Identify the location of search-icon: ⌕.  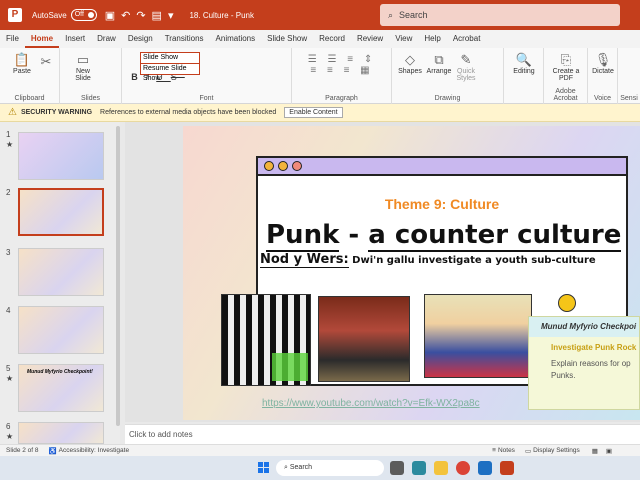
(391, 14).